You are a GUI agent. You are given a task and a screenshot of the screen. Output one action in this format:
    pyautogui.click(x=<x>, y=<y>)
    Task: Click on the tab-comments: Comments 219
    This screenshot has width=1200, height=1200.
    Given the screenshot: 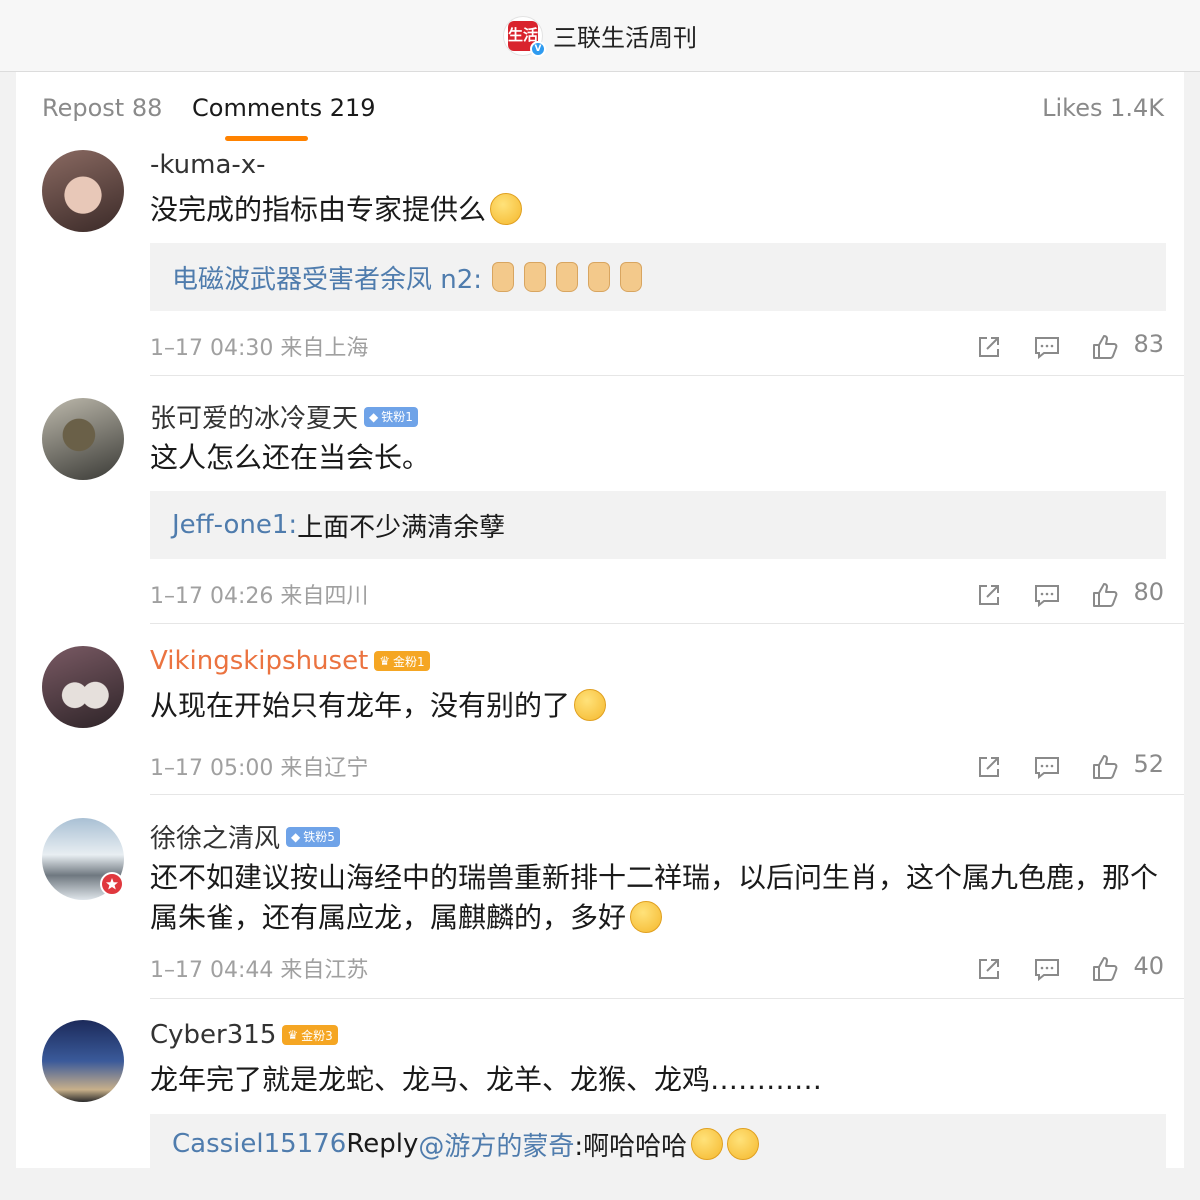 What is the action you would take?
    pyautogui.click(x=284, y=108)
    